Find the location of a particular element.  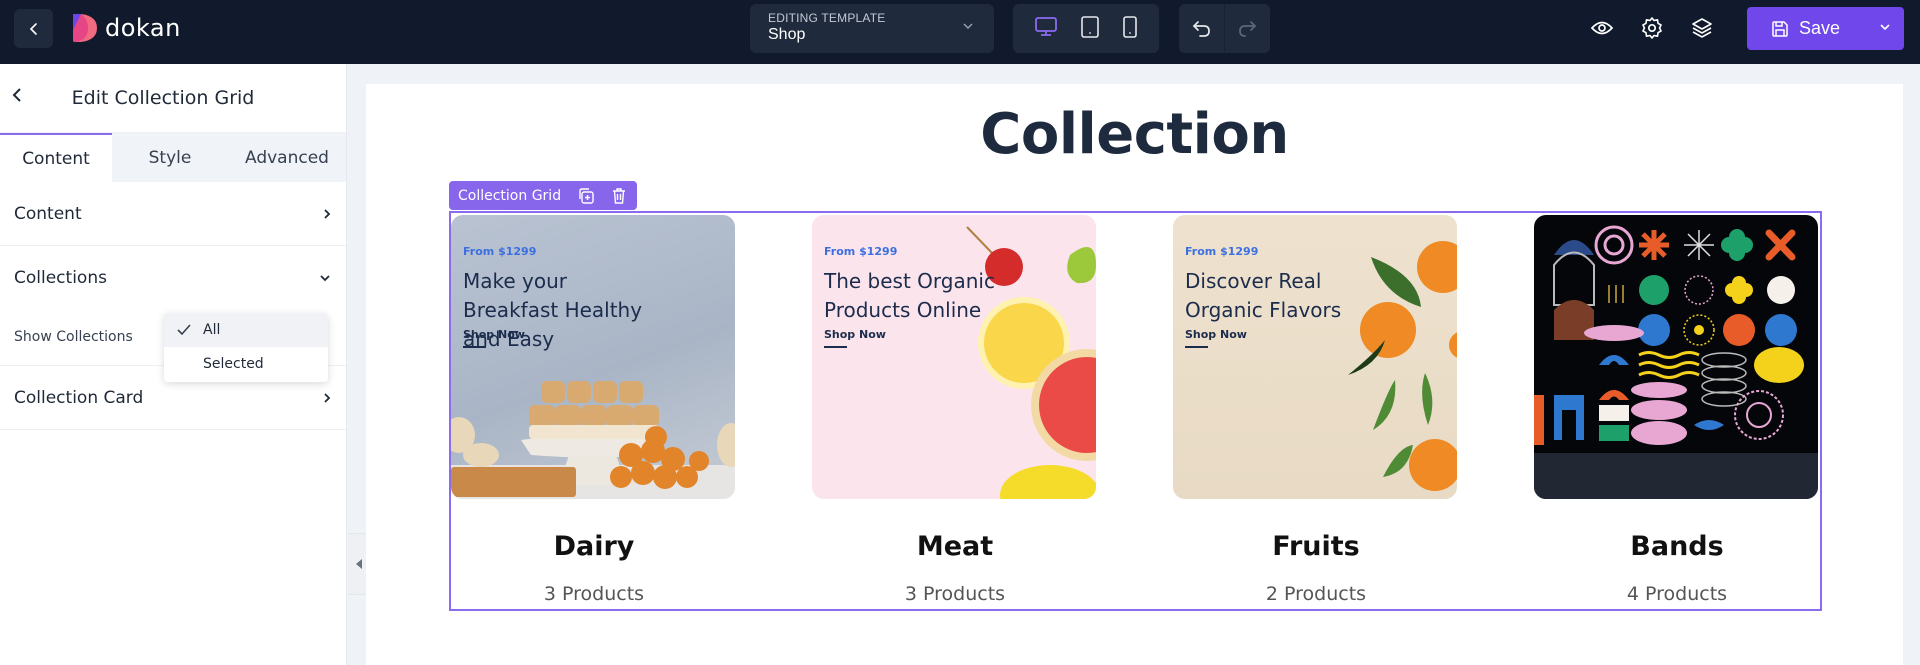

delete-widget-button is located at coordinates (619, 196).